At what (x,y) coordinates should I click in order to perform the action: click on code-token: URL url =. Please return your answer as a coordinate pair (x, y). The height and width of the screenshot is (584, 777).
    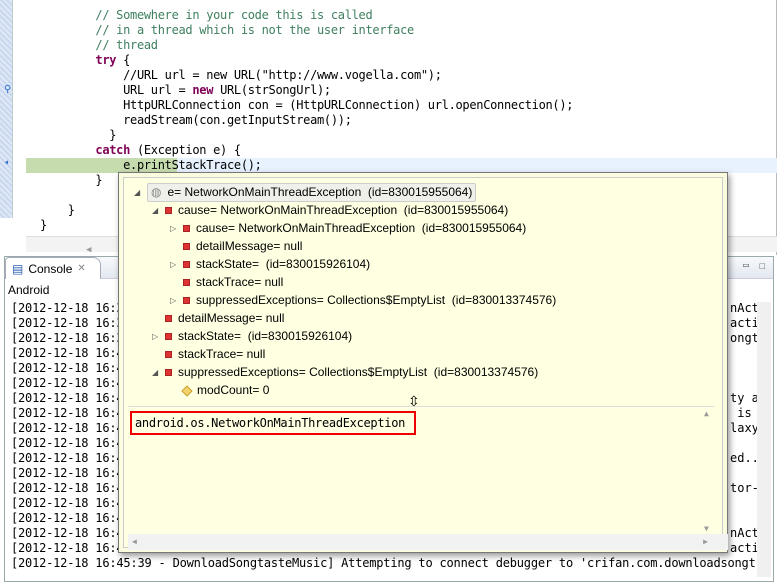
    Looking at the image, I should click on (158, 90).